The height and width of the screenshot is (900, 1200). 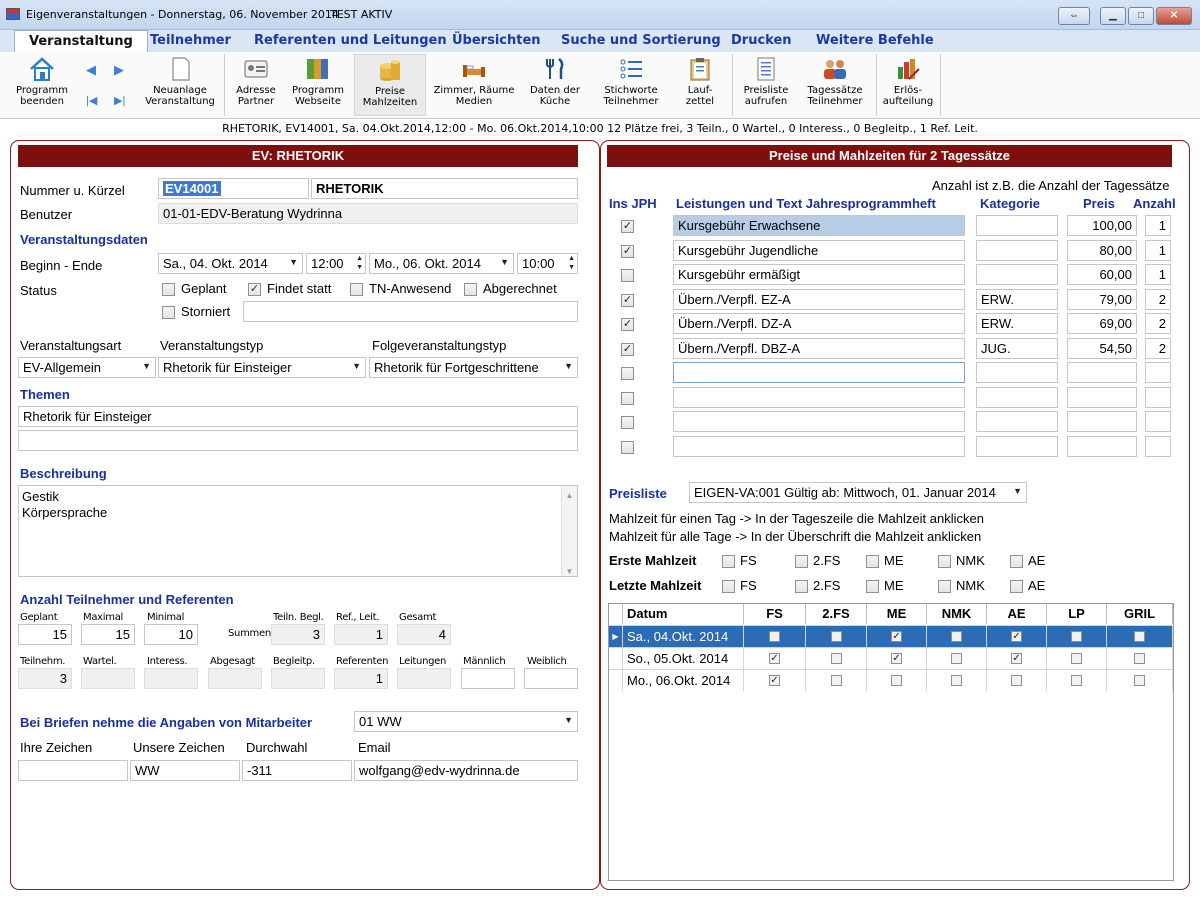 What do you see at coordinates (801, 561) in the screenshot?
I see `erste-mahlzeit-2fs-checkbox` at bounding box center [801, 561].